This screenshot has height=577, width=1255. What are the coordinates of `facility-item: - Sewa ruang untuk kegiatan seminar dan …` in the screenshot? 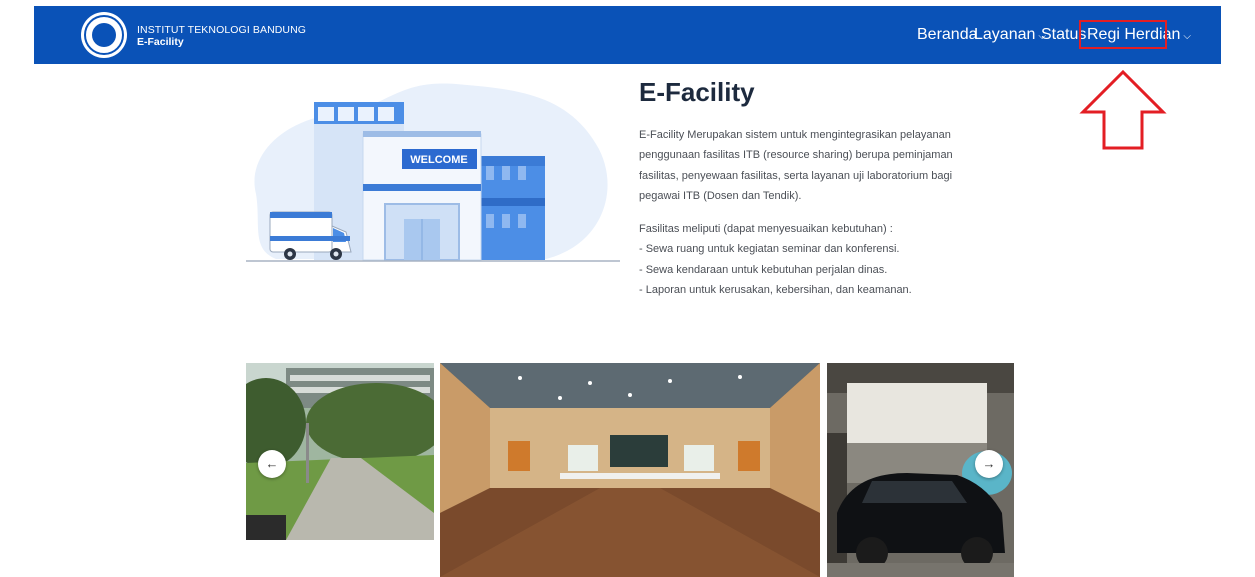 It's located at (769, 249).